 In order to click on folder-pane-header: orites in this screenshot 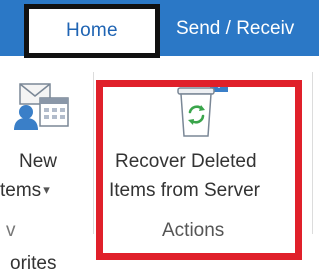, I will do `click(33, 263)`.